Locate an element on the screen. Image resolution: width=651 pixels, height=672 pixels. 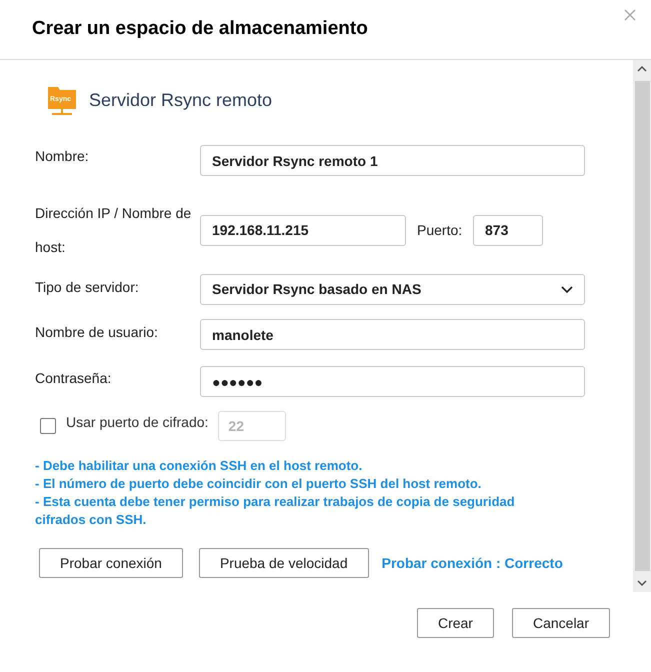
chevron-down-icon is located at coordinates (567, 290).